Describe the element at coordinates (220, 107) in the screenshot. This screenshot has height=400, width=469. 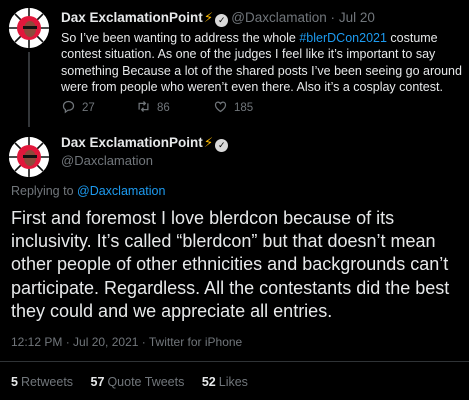
I see `like-icon` at that location.